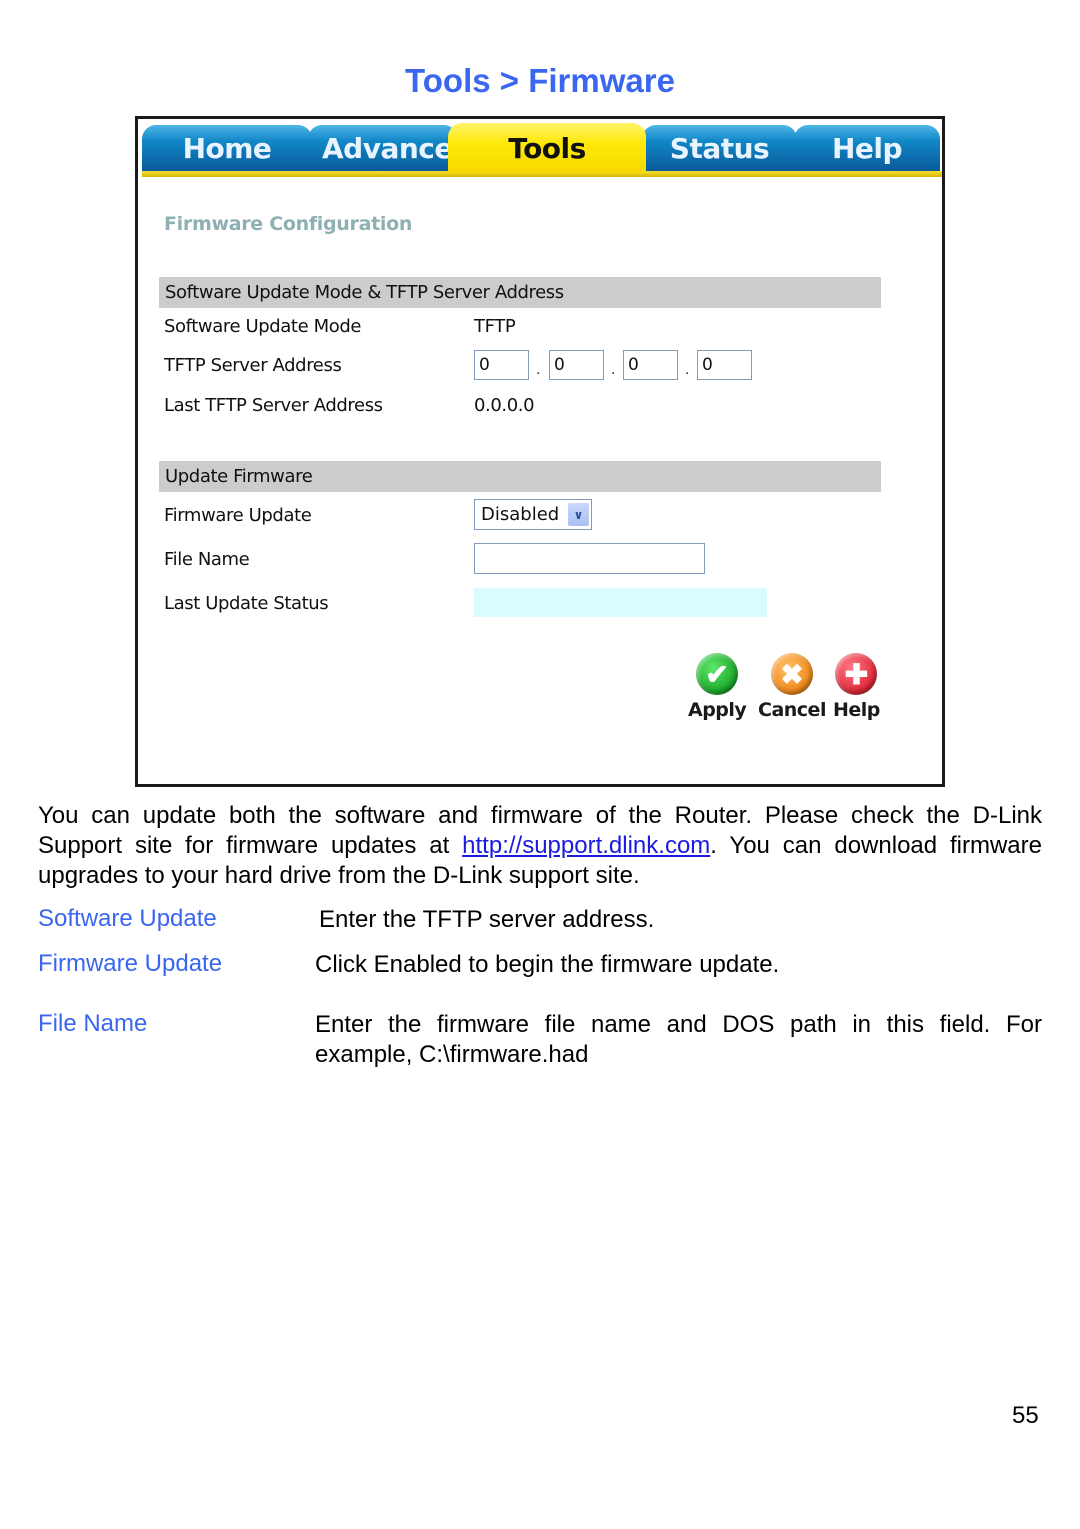  What do you see at coordinates (263, 326) in the screenshot?
I see `software-update-mode-label: Software Update Mode` at bounding box center [263, 326].